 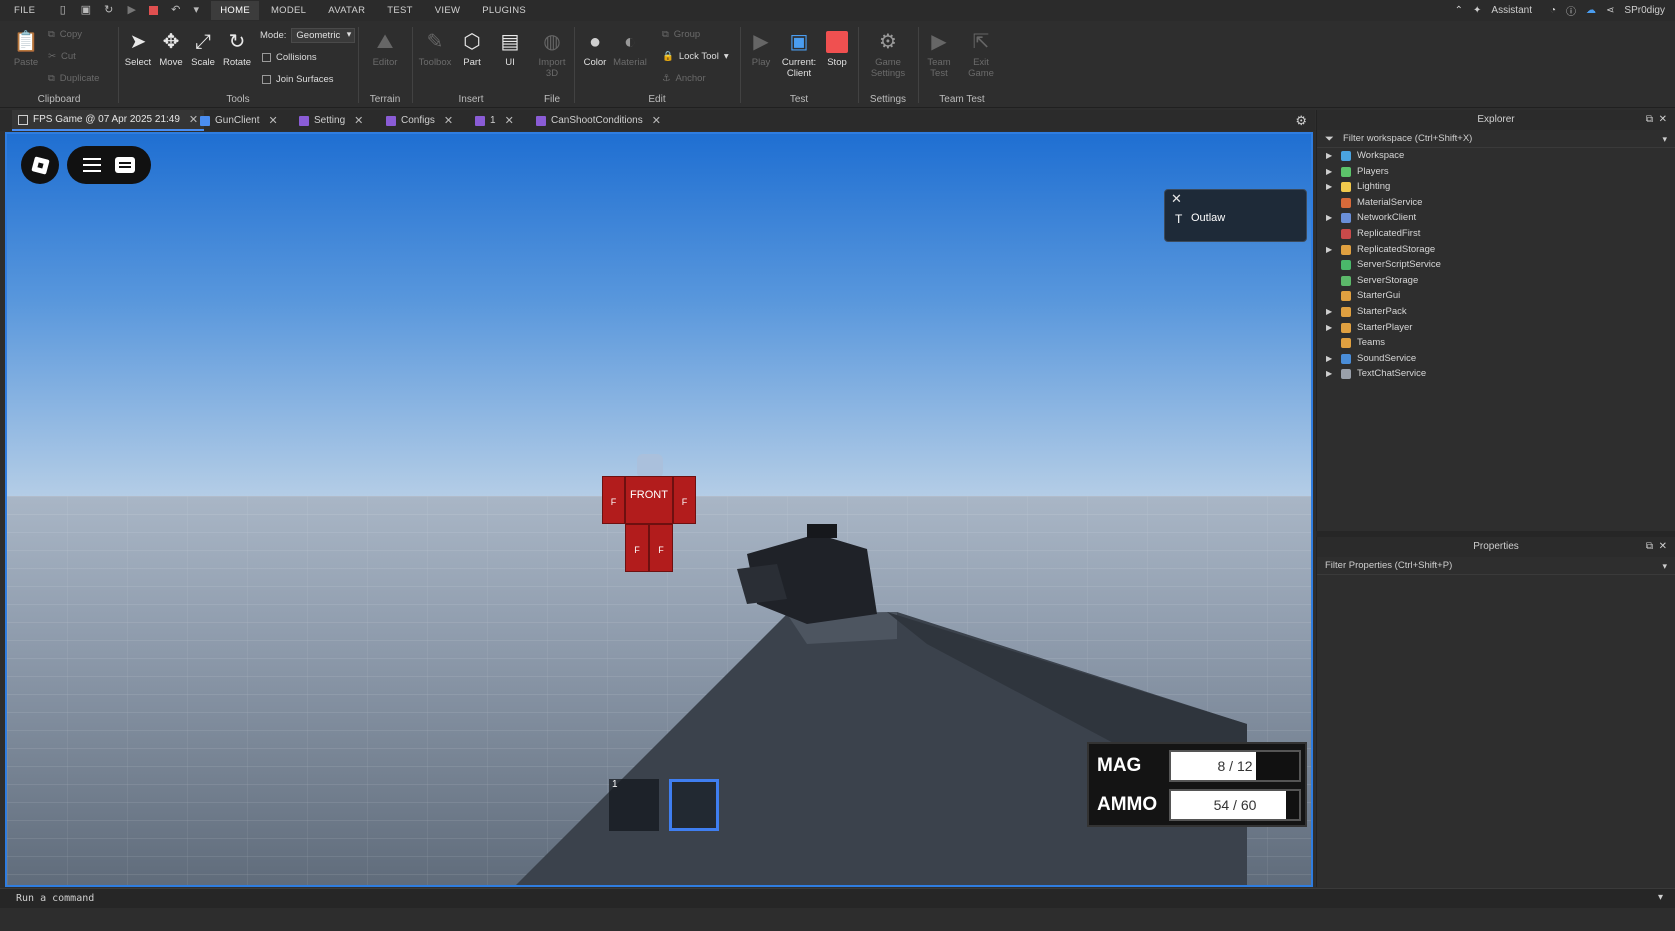 What do you see at coordinates (1496, 566) in the screenshot?
I see `properties-filter: Filter Properties (Ctrl+Shift+P) ▾` at bounding box center [1496, 566].